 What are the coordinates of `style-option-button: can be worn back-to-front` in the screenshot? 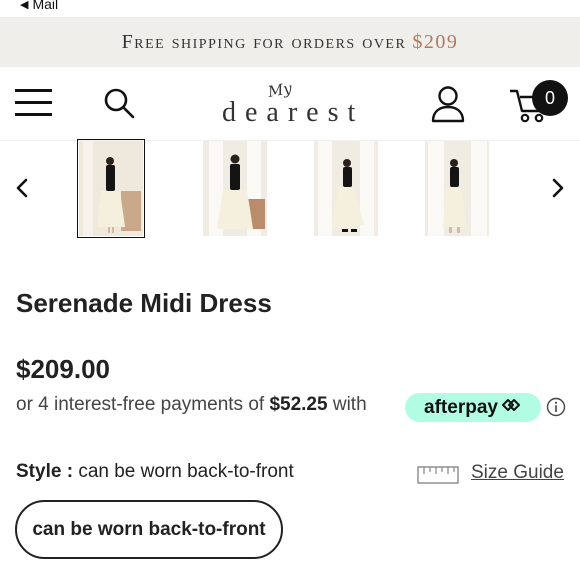 It's located at (149, 529).